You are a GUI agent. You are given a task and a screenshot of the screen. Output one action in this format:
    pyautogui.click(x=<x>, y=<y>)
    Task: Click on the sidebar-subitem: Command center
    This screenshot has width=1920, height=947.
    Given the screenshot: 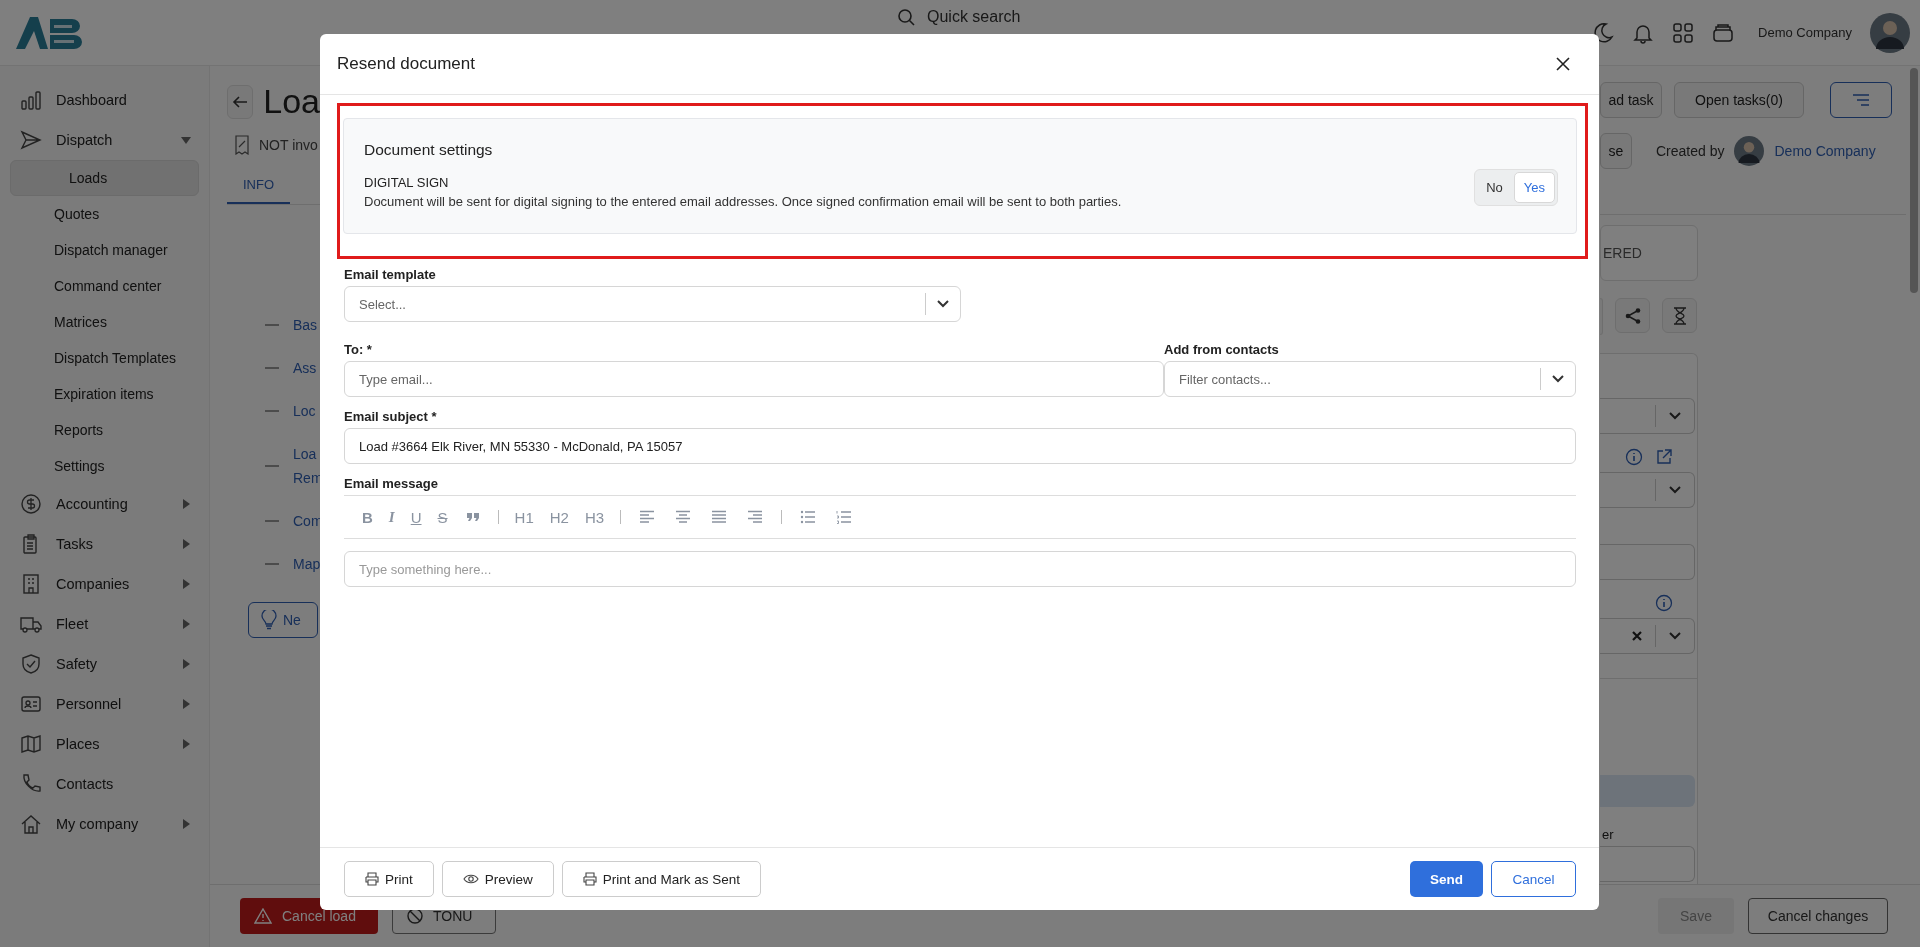 What is the action you would take?
    pyautogui.click(x=104, y=286)
    